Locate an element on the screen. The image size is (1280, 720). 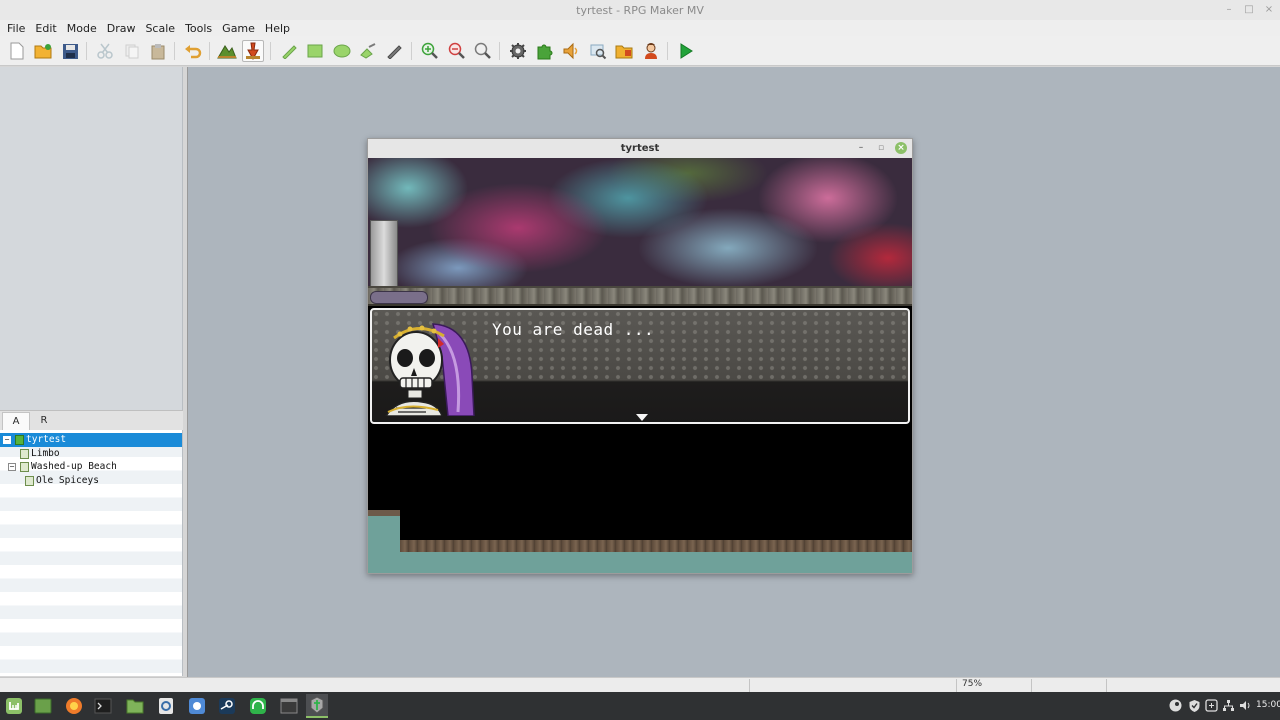
volume-tray-icon is located at coordinates (1245, 705).